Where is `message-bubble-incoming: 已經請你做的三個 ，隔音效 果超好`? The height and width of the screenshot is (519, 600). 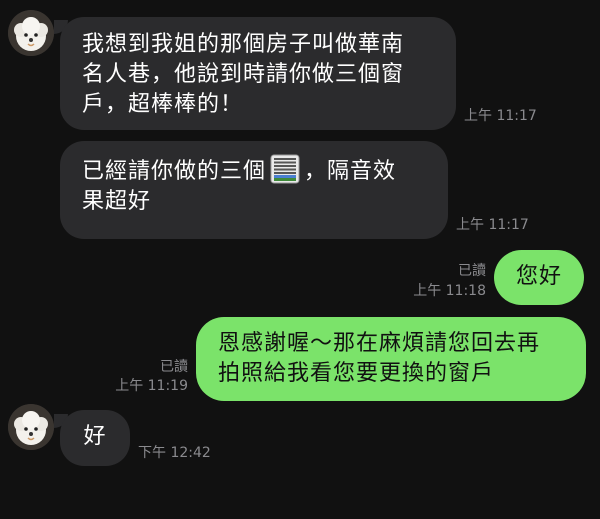 message-bubble-incoming: 已經請你做的三個 ，隔音效 果超好 is located at coordinates (254, 190).